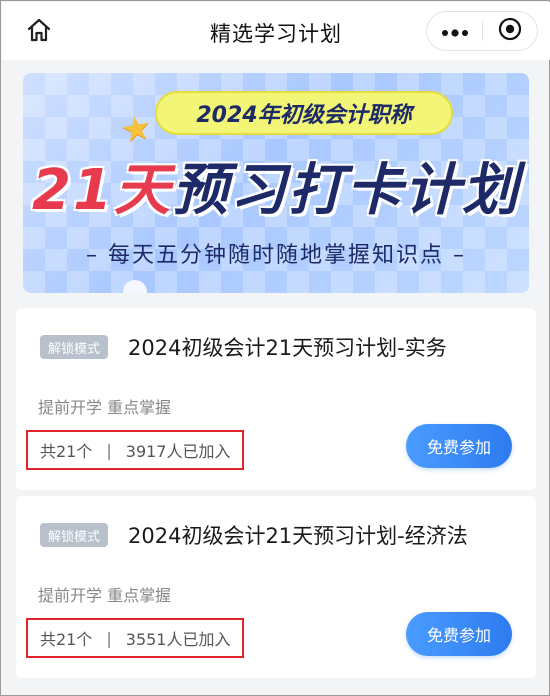  I want to click on banner-subline: – 每天五分钟随时随地掌握知识点 –, so click(276, 255).